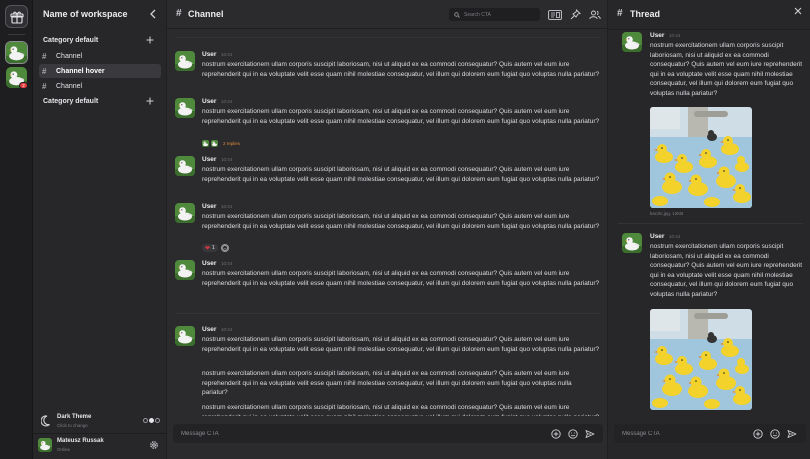 This screenshot has width=810, height=459. I want to click on search-box, so click(494, 14).